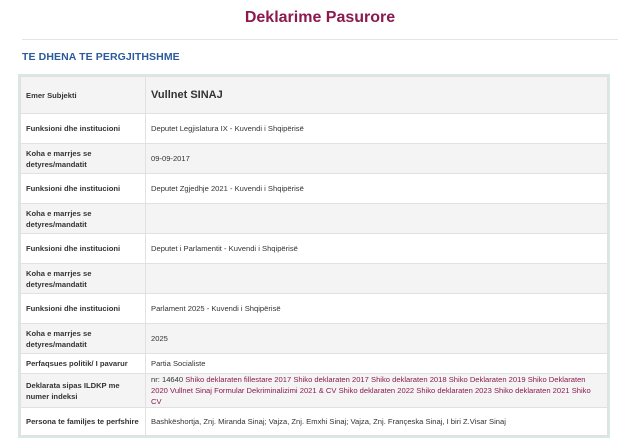 This screenshot has height=438, width=640. Describe the element at coordinates (331, 379) in the screenshot. I see `declaration-link-2017: Shiko deklaraten 2017` at that location.